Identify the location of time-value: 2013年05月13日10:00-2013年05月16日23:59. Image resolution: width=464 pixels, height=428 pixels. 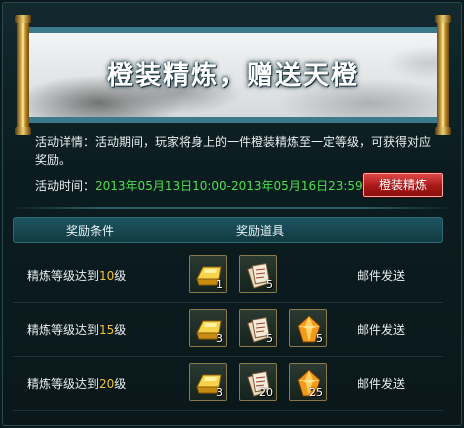
(229, 186).